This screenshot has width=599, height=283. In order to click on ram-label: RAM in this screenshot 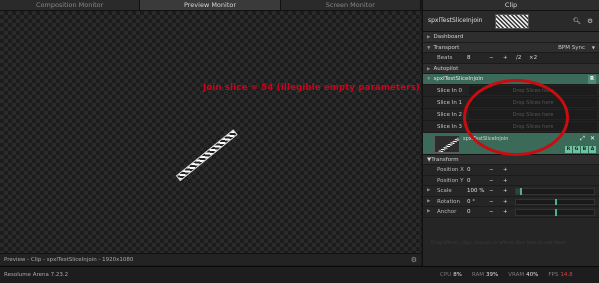, I will do `click(478, 275)`.